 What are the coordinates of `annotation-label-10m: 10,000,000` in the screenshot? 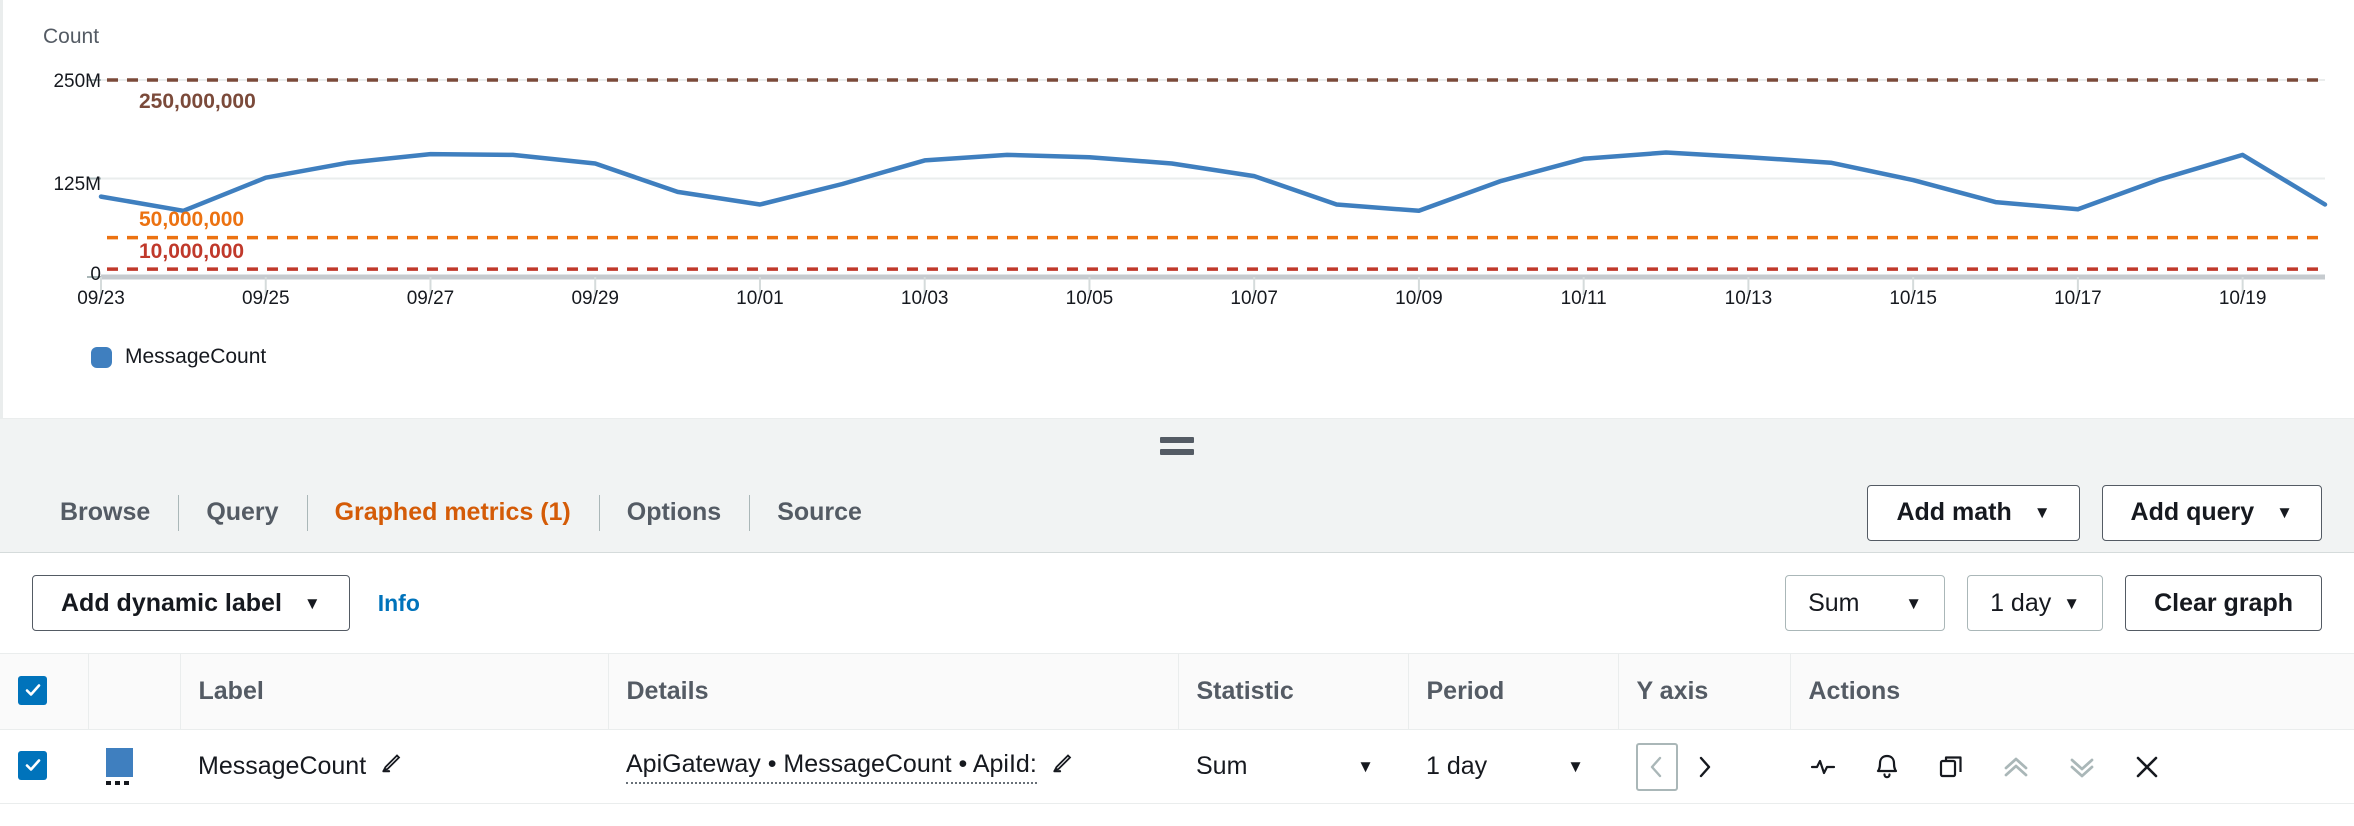 It's located at (192, 251).